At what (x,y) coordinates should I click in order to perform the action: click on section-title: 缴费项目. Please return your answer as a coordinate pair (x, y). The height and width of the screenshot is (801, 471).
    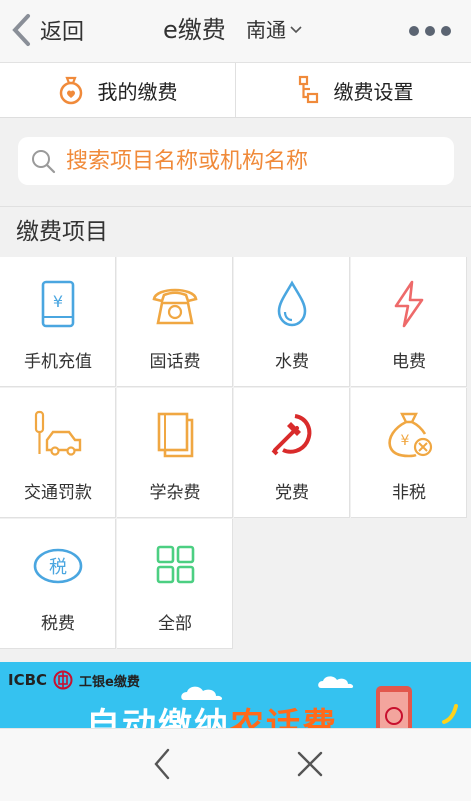
    Looking at the image, I should click on (62, 232).